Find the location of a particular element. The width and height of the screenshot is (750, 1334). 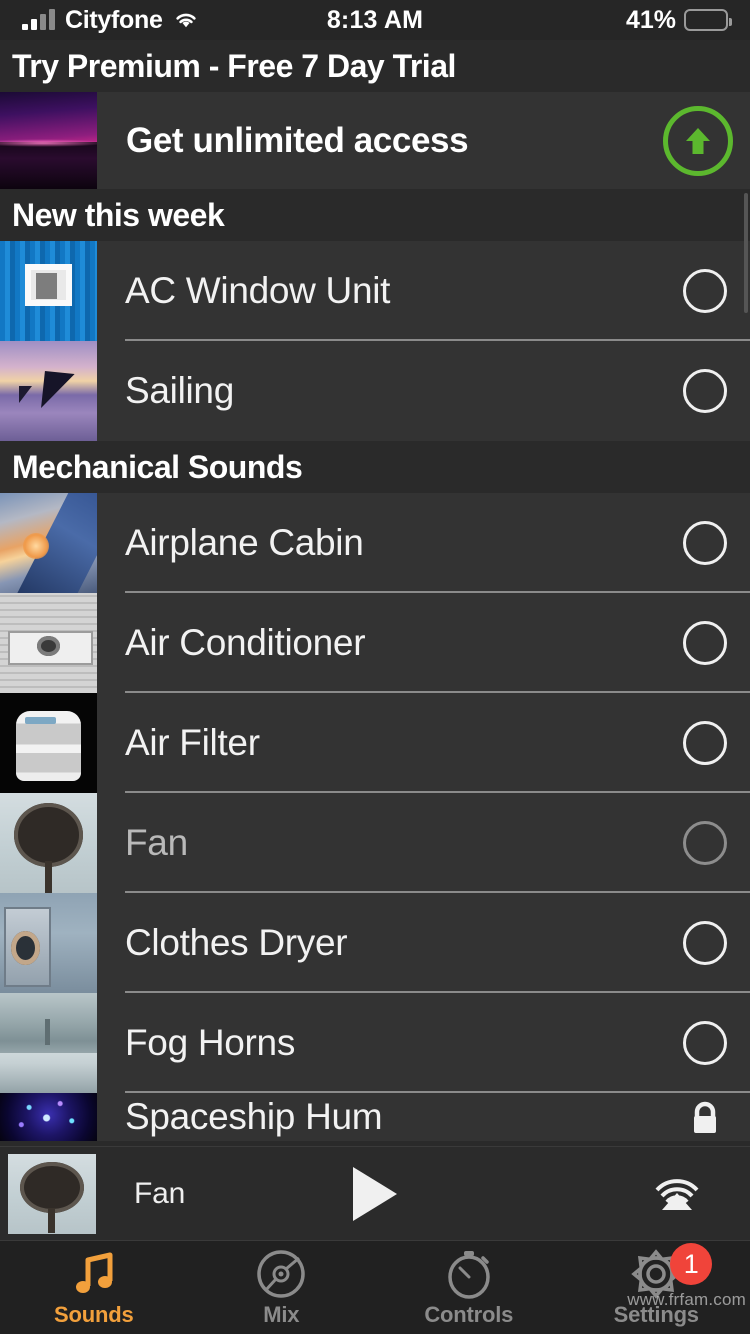

list-item: Spaceship Hum is located at coordinates (375, 1117).